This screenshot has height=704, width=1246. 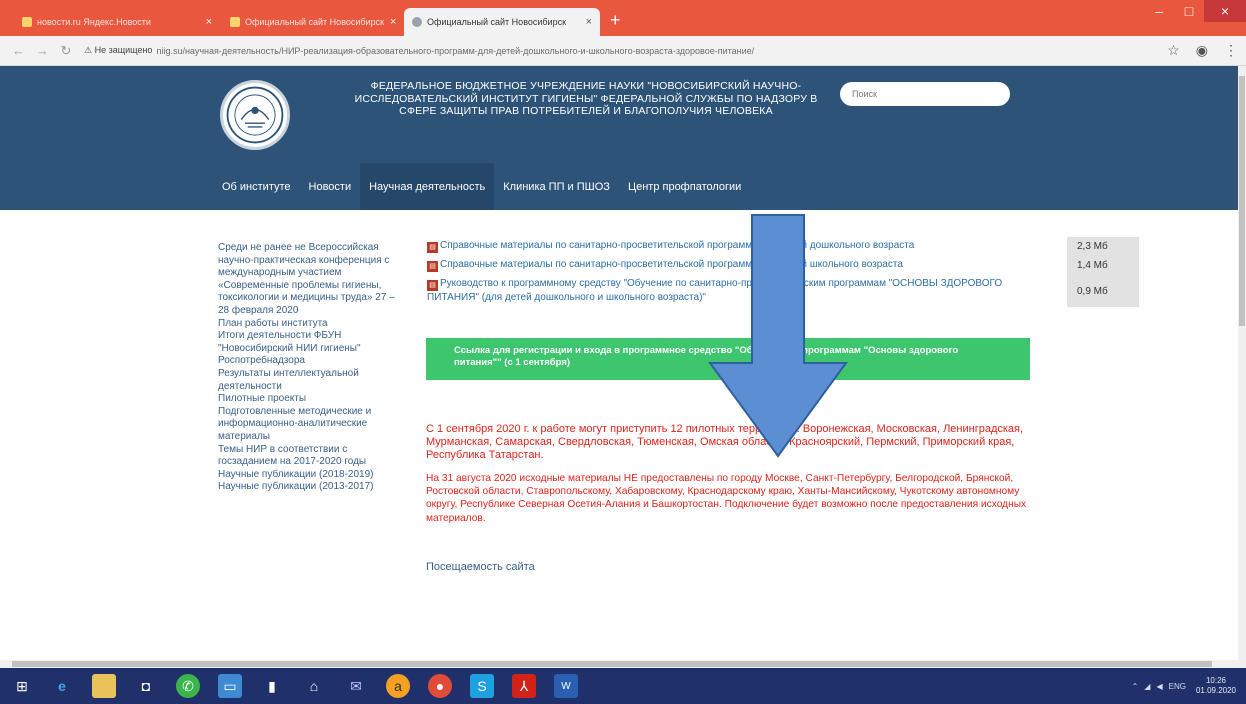 I want to click on close-window-icon: ×, so click(x=1225, y=11).